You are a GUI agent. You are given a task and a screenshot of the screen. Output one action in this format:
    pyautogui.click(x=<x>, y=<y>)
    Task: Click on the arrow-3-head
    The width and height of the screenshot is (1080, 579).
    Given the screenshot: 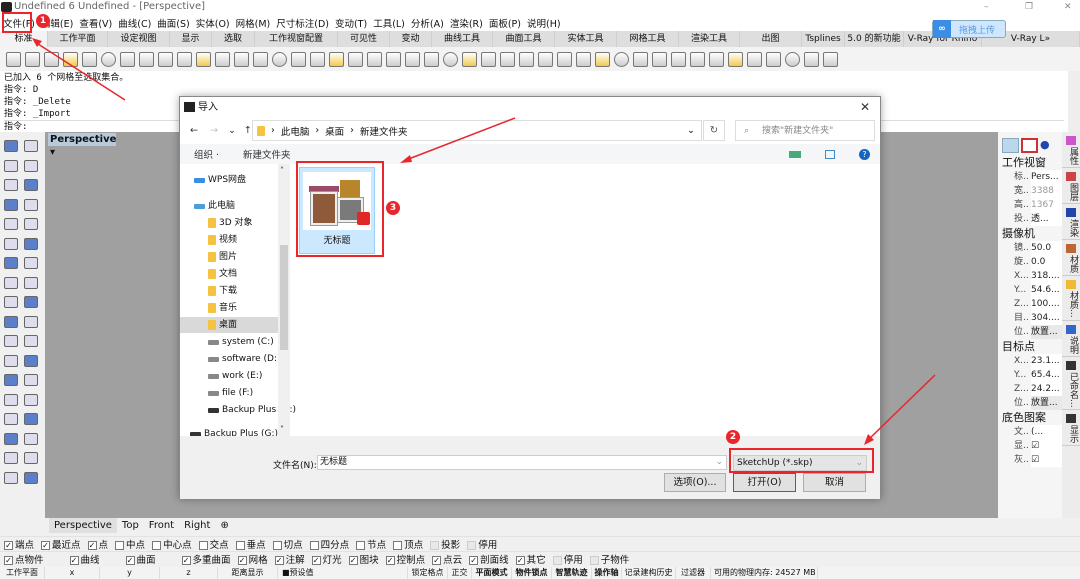 What is the action you would take?
    pyautogui.click(x=406, y=159)
    